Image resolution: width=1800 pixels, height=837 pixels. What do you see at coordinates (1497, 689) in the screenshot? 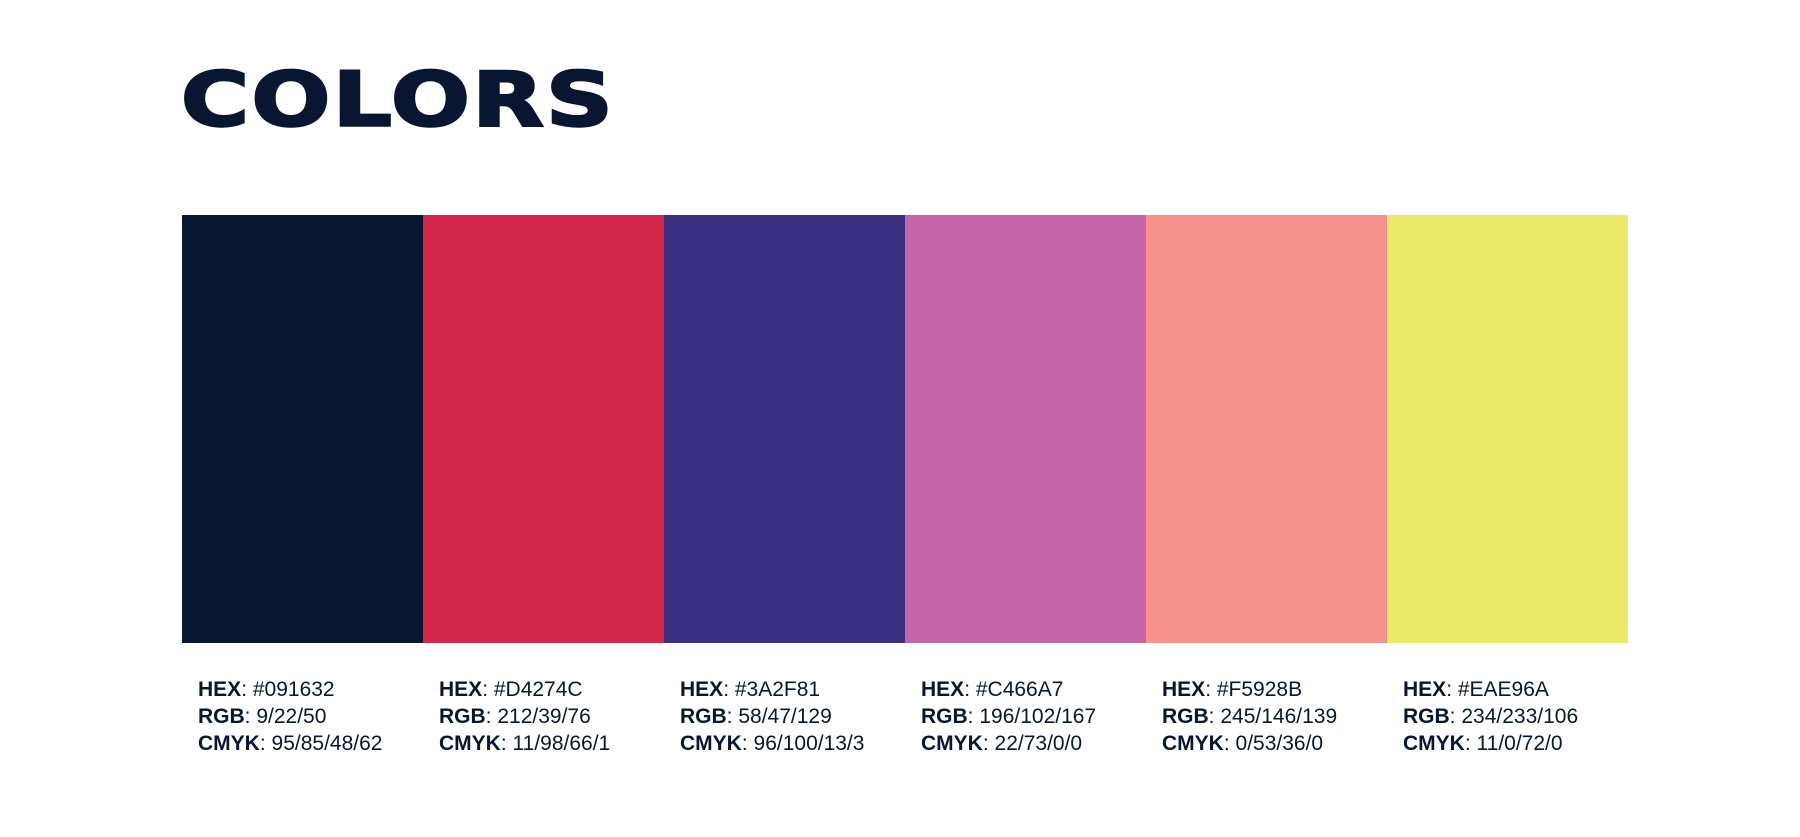
I see `hex-text: : #EAE96A` at bounding box center [1497, 689].